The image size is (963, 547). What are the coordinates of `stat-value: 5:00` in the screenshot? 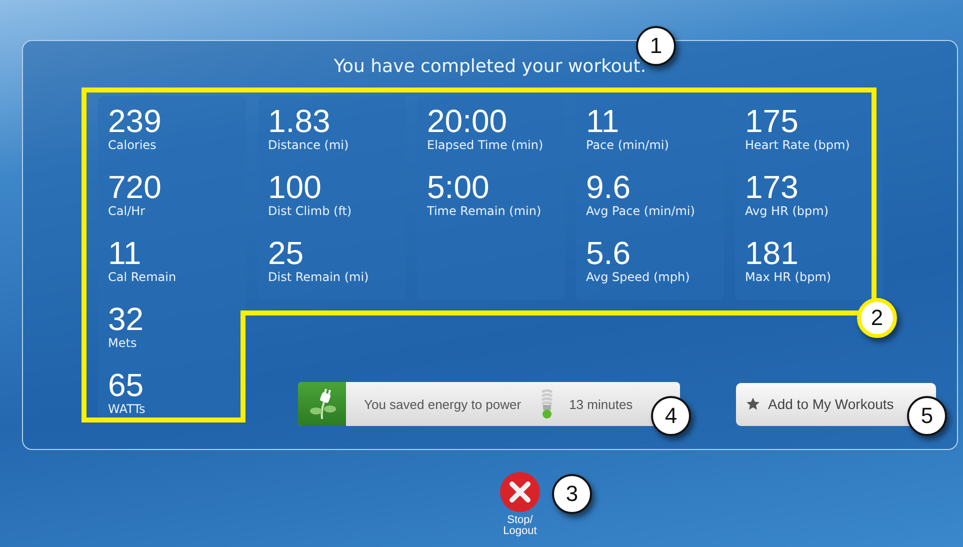 It's located at (458, 187).